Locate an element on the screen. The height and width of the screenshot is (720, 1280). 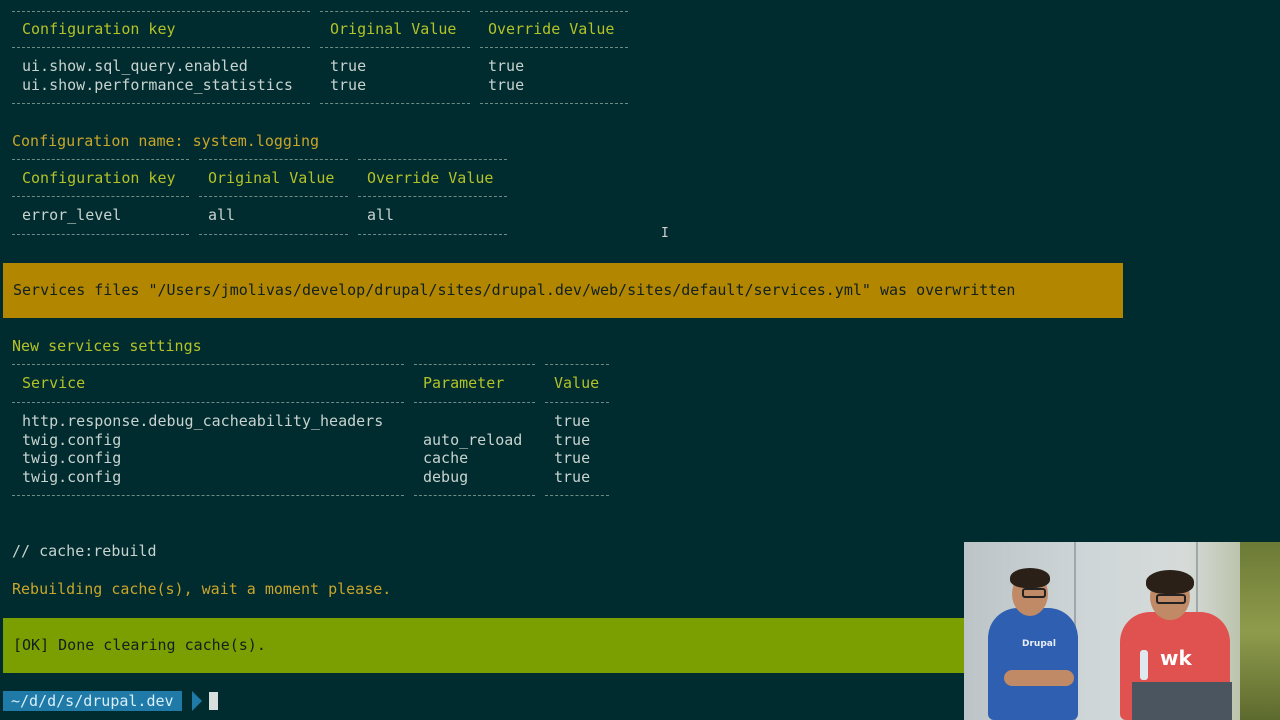
success-banner: [OK] Done clearing cache(s). is located at coordinates (484, 645).